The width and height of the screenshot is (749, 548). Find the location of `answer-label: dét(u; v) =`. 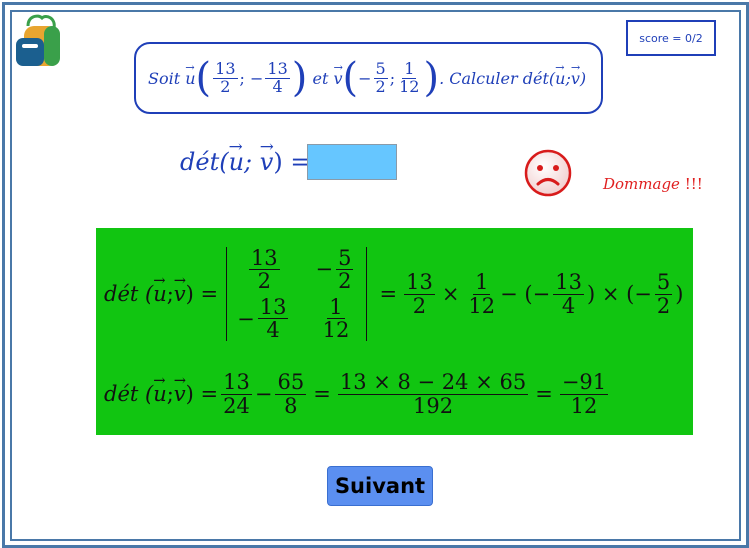

answer-label: dét(u; v) = is located at coordinates (245, 156).